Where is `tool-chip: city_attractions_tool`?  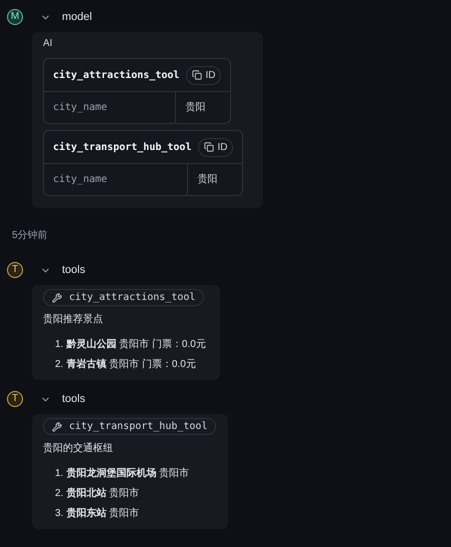
tool-chip: city_attractions_tool is located at coordinates (123, 297).